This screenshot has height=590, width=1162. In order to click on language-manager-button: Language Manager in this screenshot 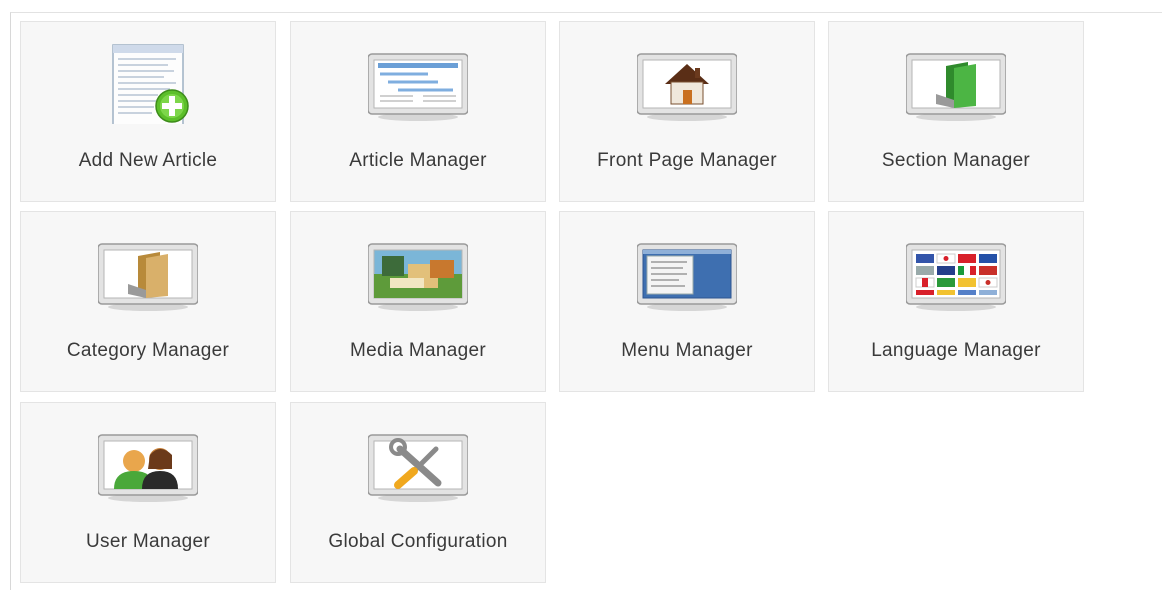, I will do `click(956, 301)`.